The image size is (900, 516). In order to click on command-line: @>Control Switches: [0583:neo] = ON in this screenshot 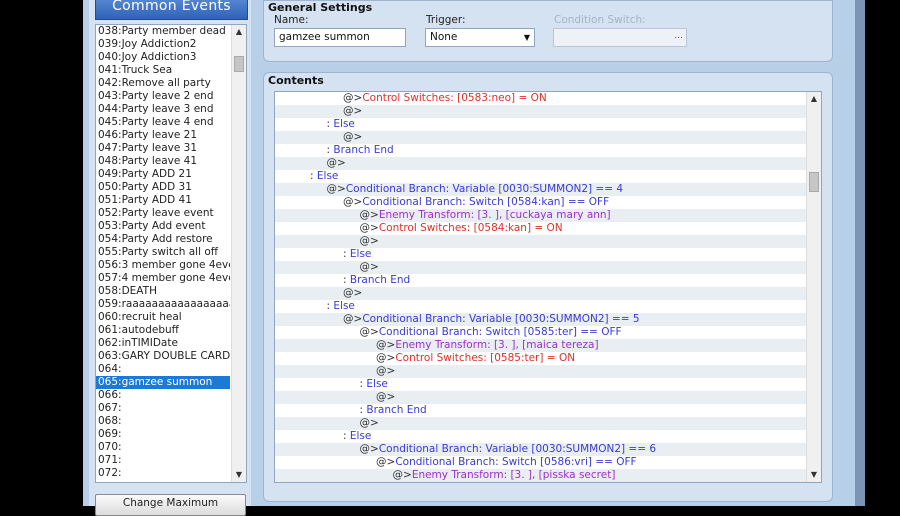, I will do `click(541, 98)`.